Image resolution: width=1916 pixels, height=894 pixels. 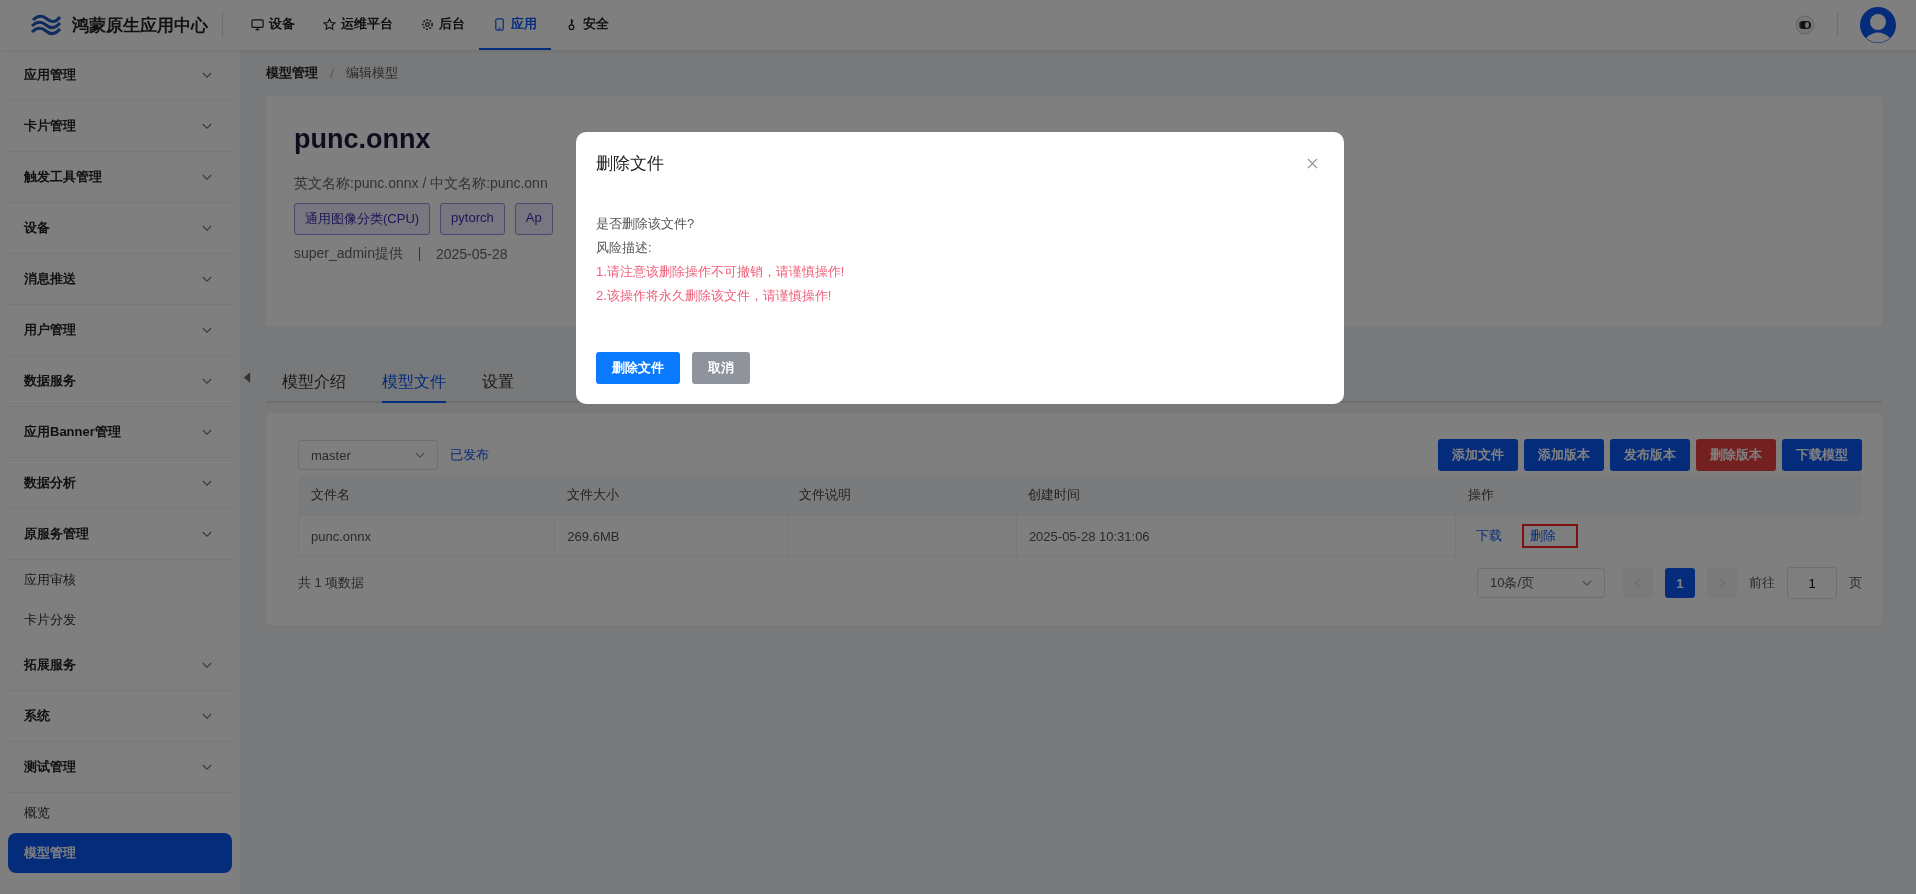 What do you see at coordinates (421, 184) in the screenshot?
I see `model-names: 英文名称:punc.onnx / 中文名称:punc.onn` at bounding box center [421, 184].